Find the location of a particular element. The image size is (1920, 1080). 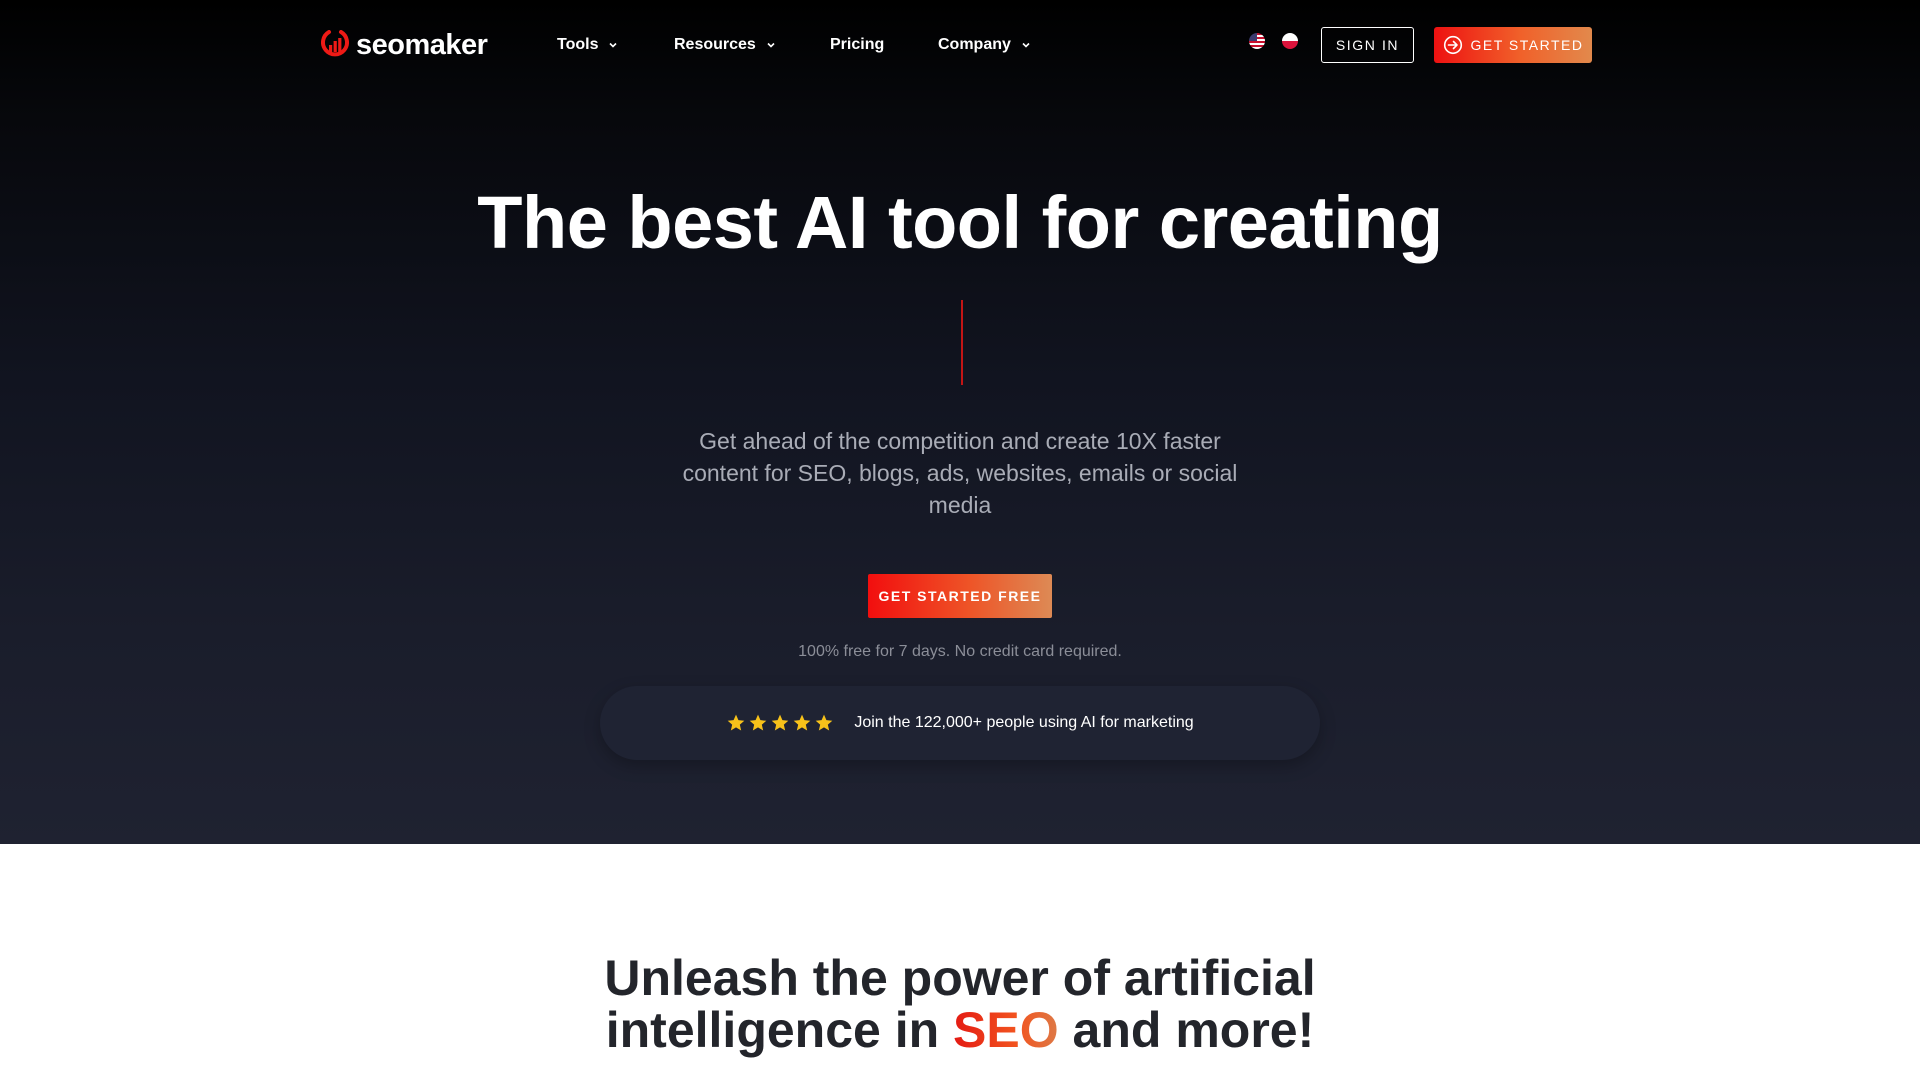

hero-title: The best AI tool for creating is located at coordinates (960, 222).